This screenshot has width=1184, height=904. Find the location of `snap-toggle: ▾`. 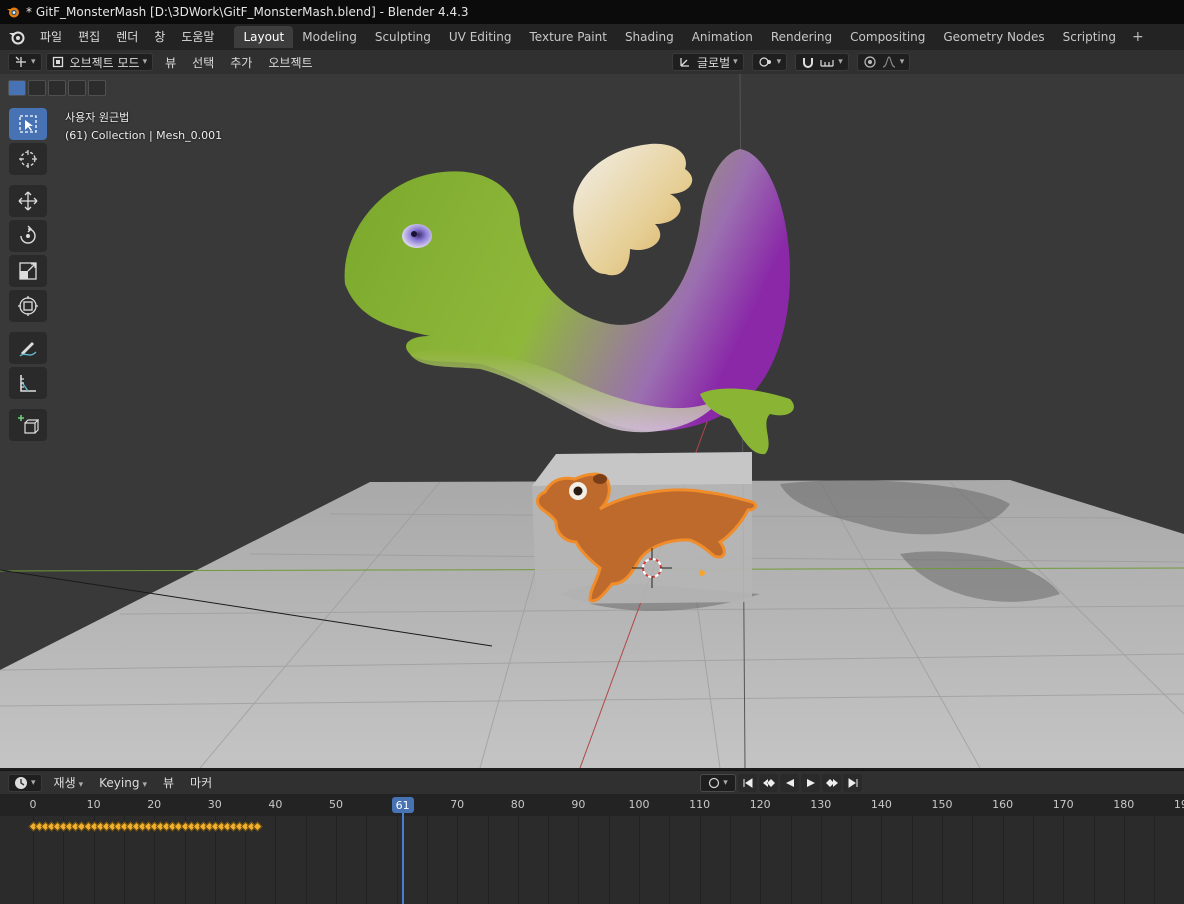

snap-toggle: ▾ is located at coordinates (822, 62).